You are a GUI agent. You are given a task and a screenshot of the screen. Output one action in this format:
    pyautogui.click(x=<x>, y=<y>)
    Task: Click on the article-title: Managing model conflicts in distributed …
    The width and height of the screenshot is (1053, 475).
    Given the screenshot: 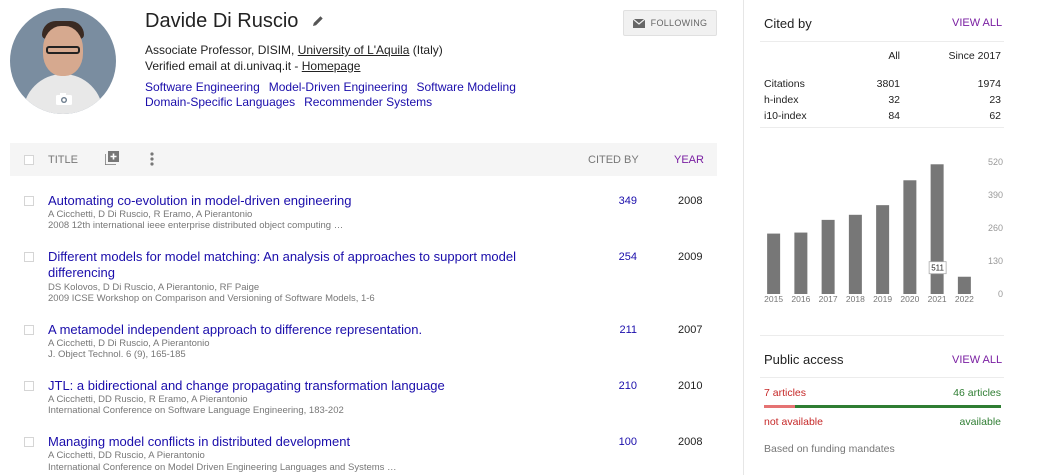 What is the action you would take?
    pyautogui.click(x=298, y=442)
    